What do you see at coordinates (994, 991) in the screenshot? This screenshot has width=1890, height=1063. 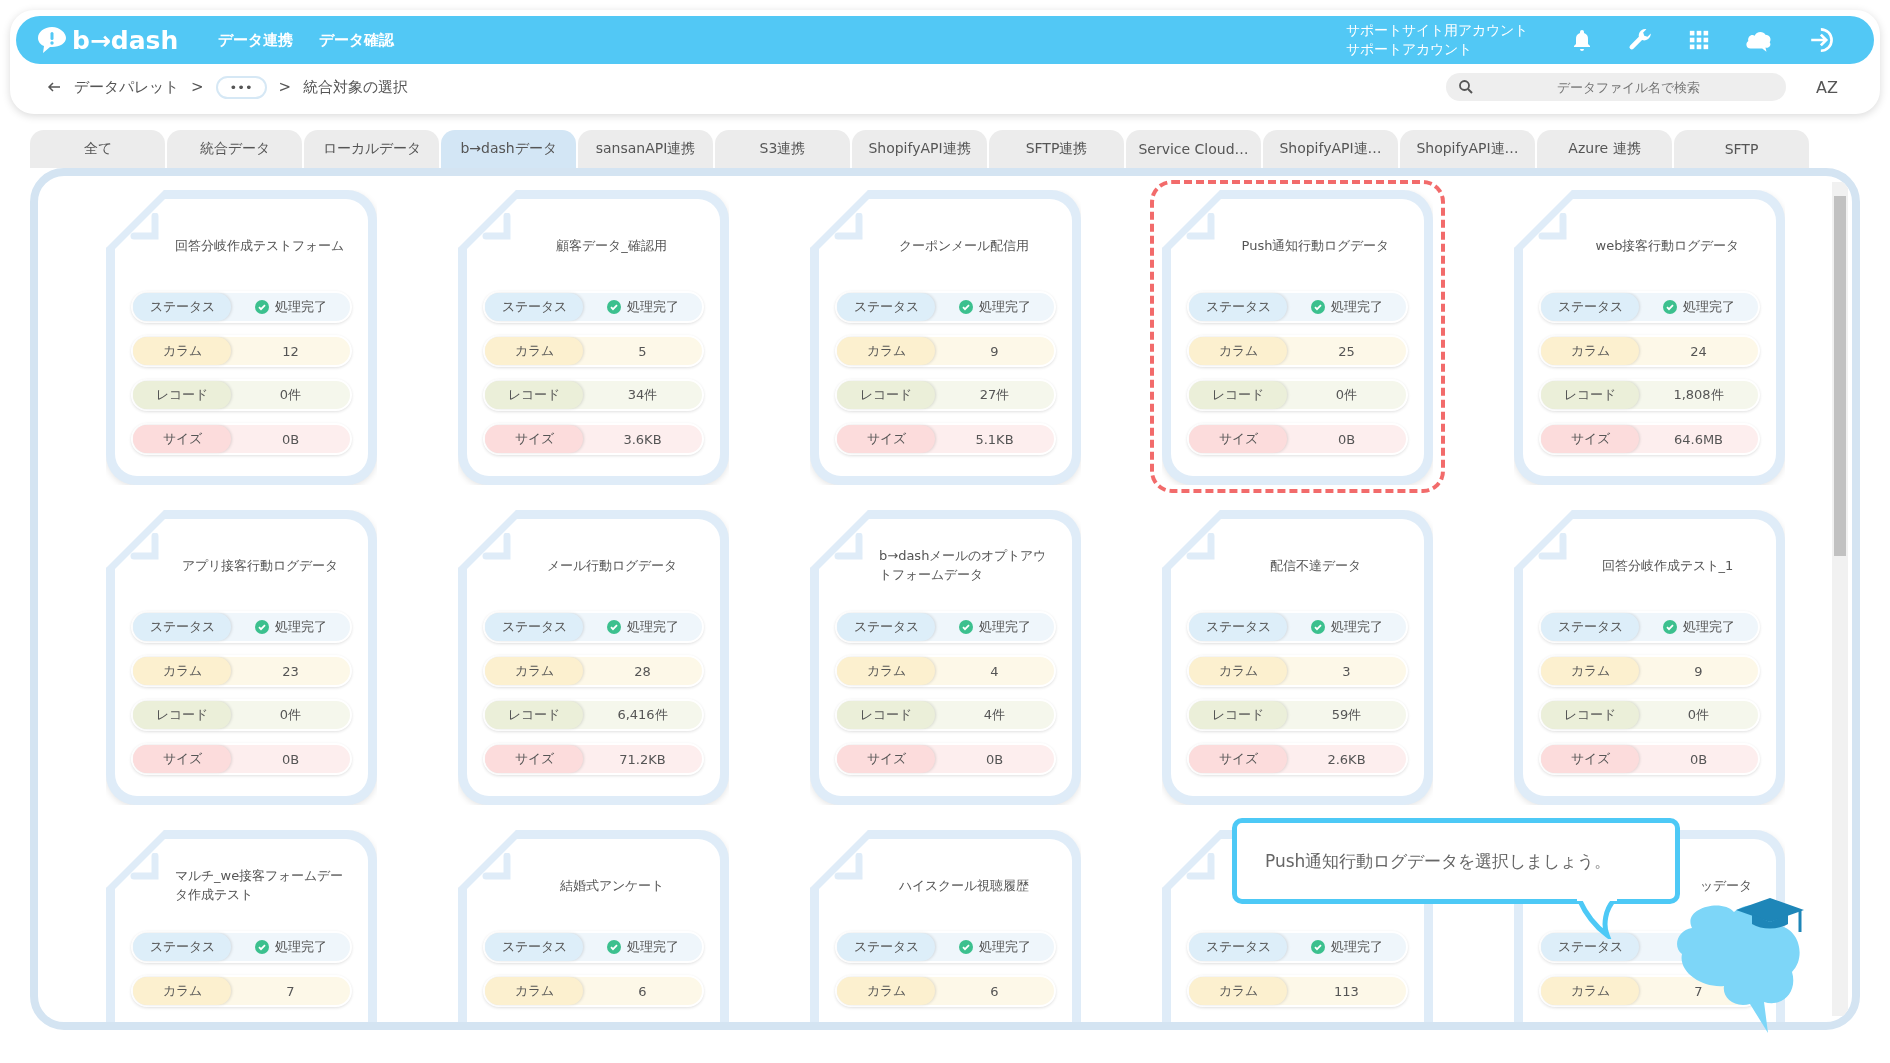 I see `stat-value: 6` at bounding box center [994, 991].